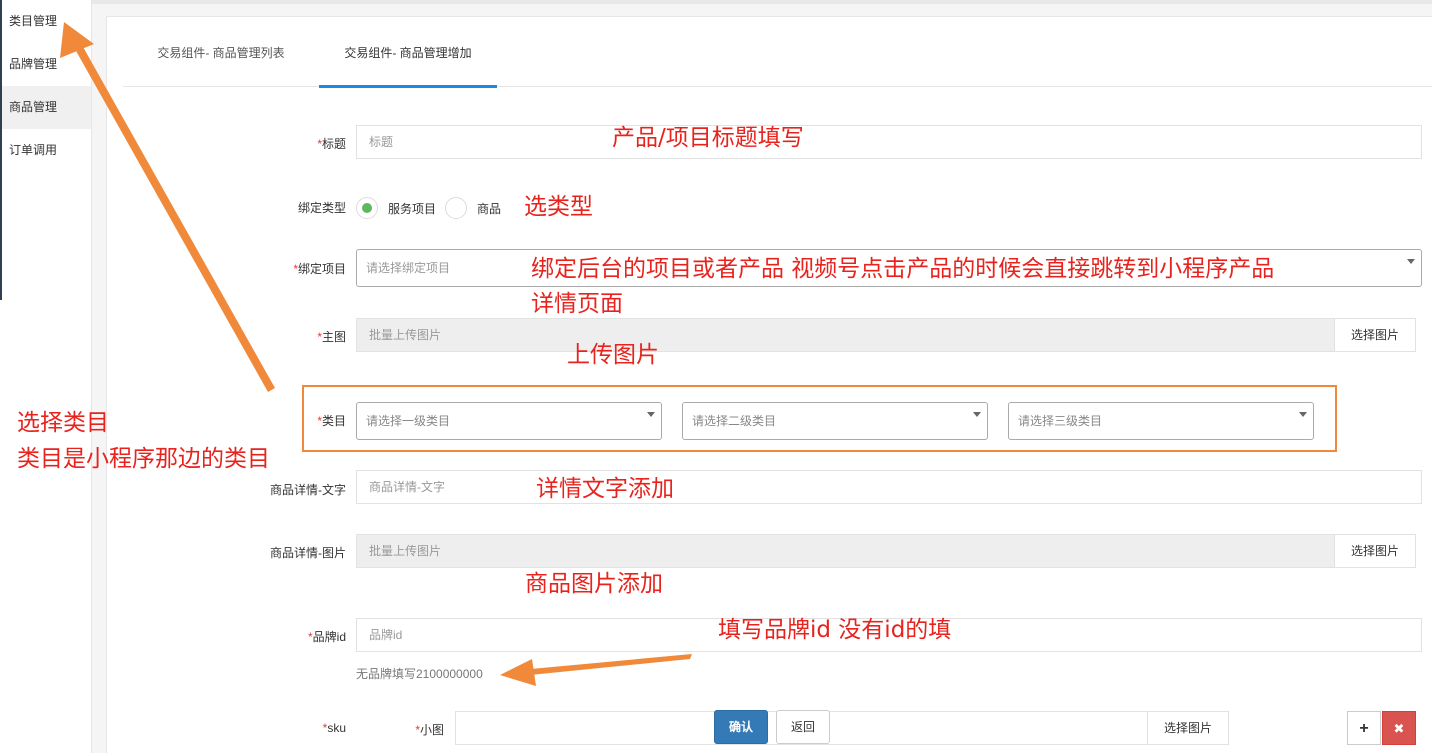 Image resolution: width=1432 pixels, height=753 pixels. I want to click on annotation-detail-text: 详情文字添加, so click(605, 489).